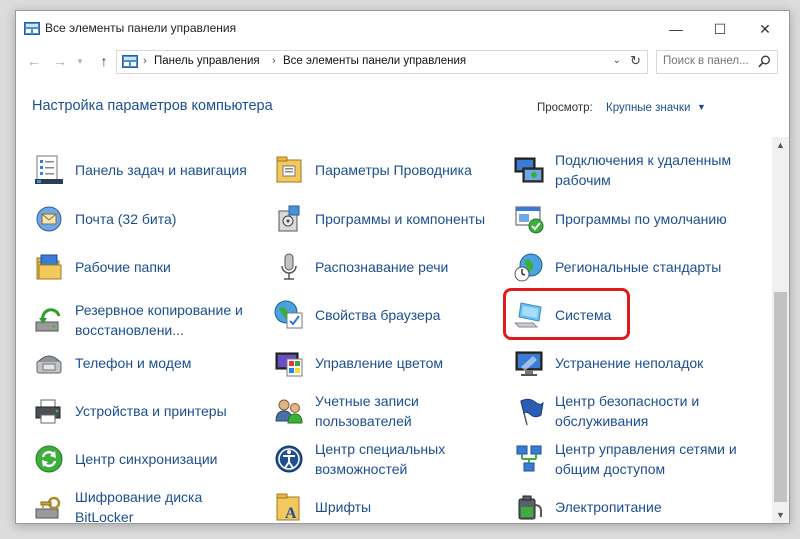  What do you see at coordinates (635, 61) in the screenshot?
I see `refresh-icon: ↻` at bounding box center [635, 61].